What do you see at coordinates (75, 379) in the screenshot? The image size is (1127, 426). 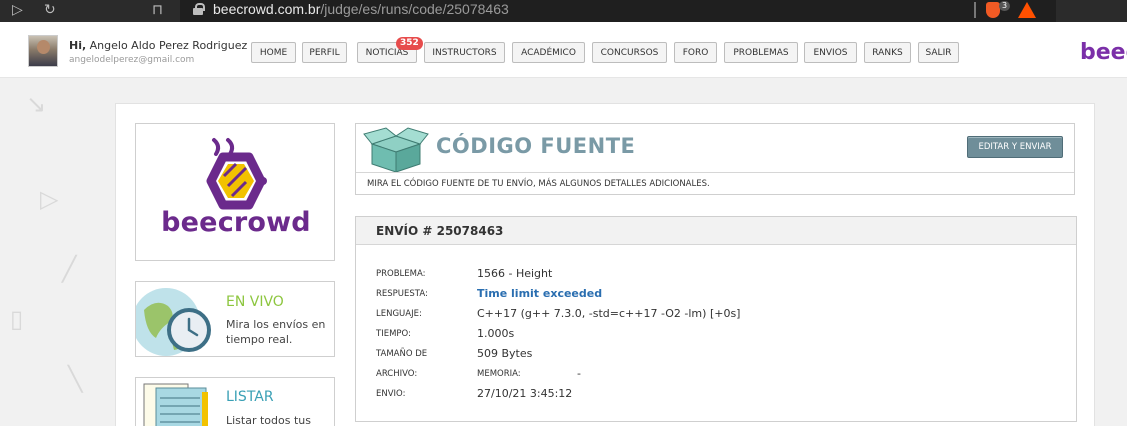 I see `background-dash-icon: ╲` at bounding box center [75, 379].